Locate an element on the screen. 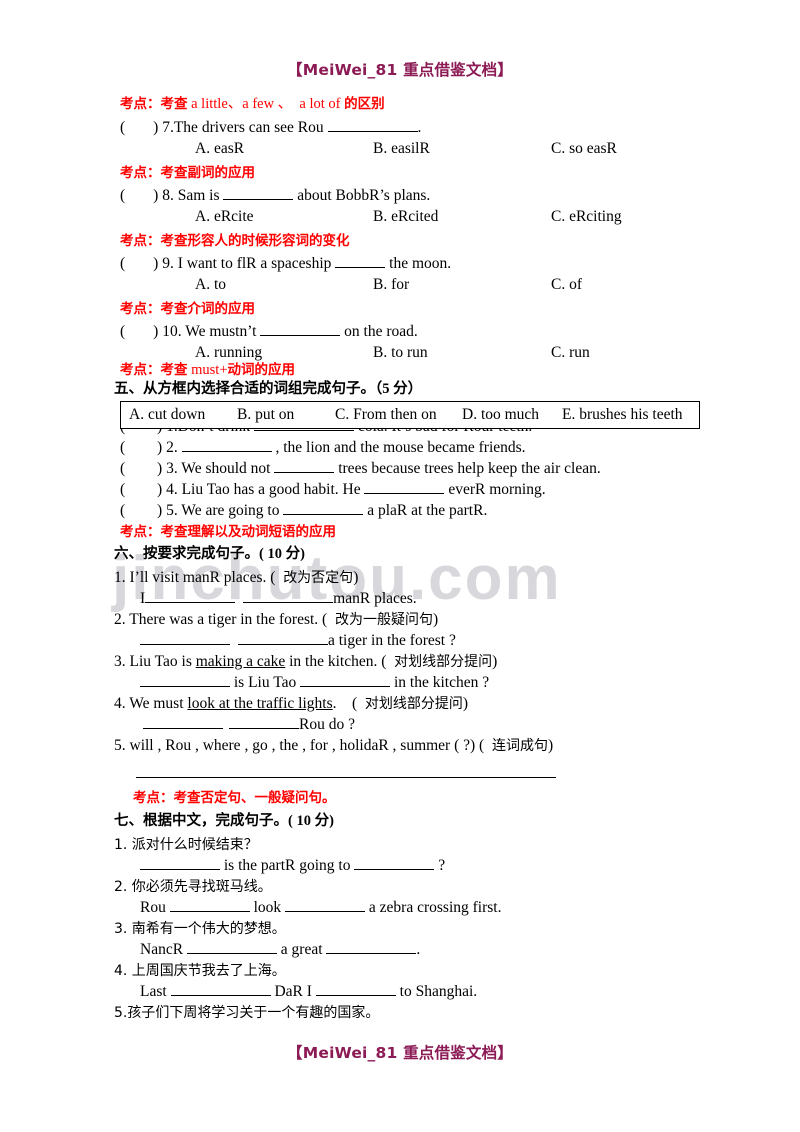 The width and height of the screenshot is (800, 1132). section-5-item-4-text: ) 4. Liu Tao has a good habit. He is located at coordinates (259, 489).